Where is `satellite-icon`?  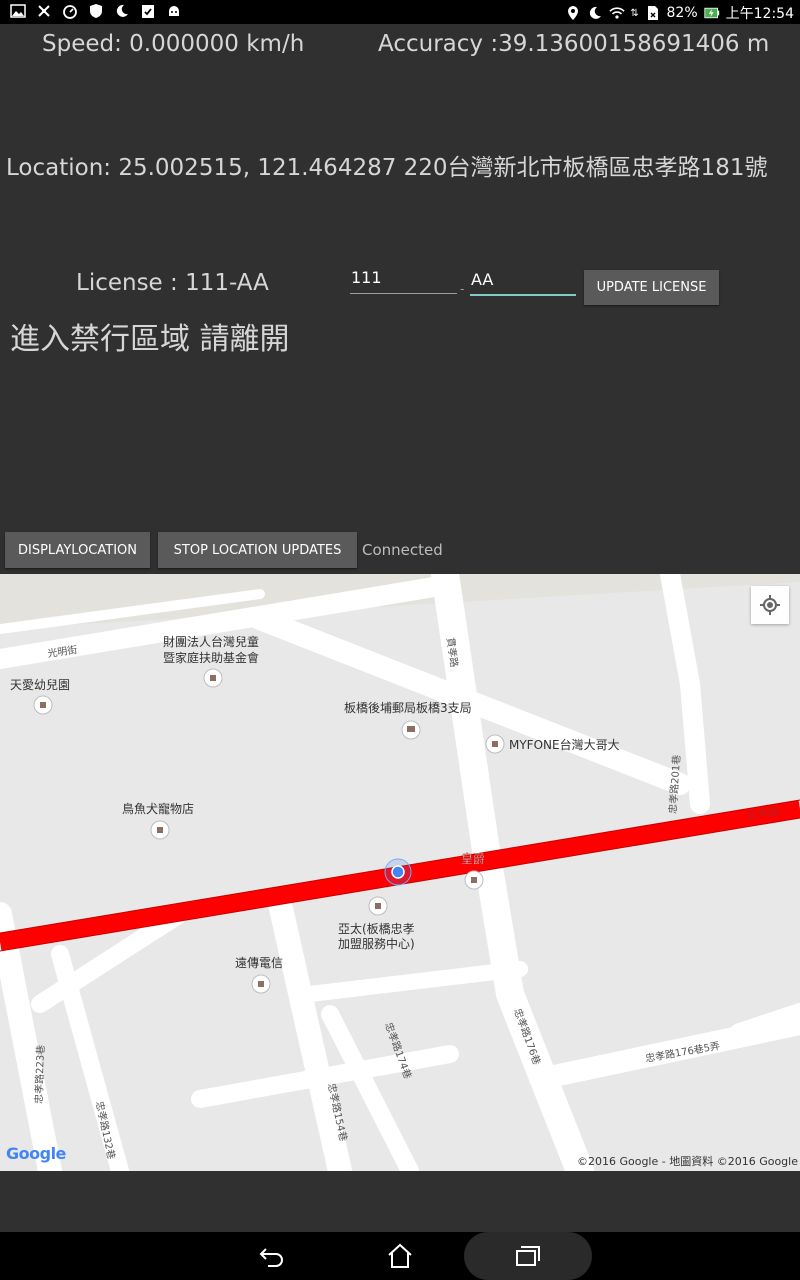
satellite-icon is located at coordinates (44, 11).